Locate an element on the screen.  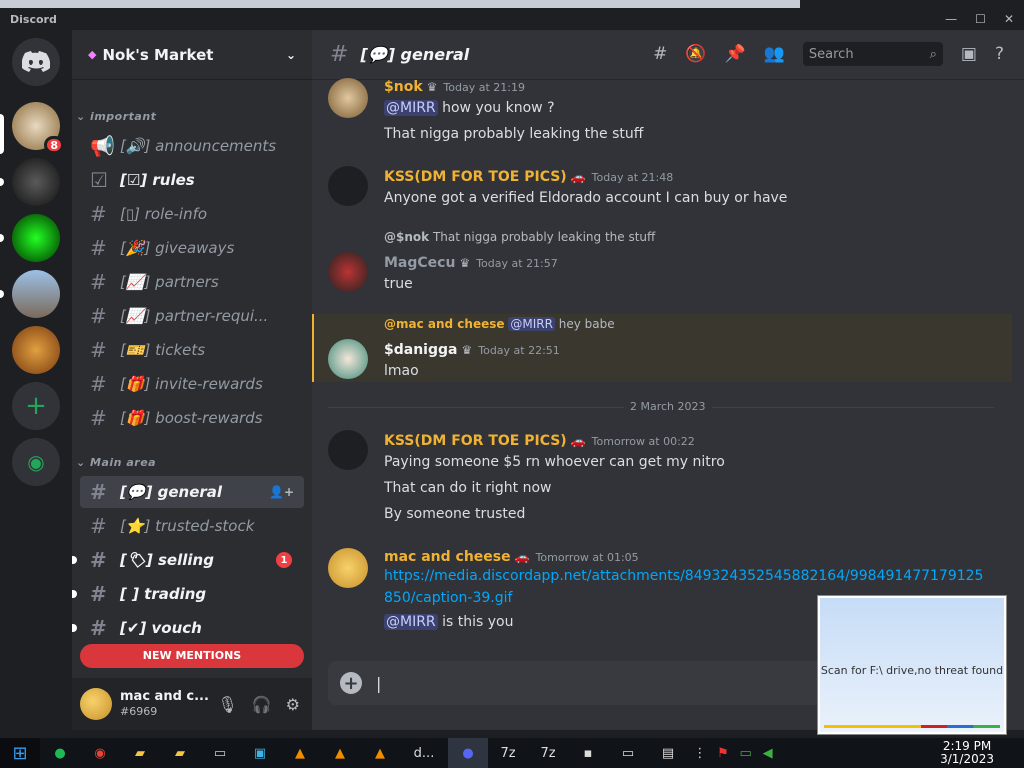
category-important: ⌄ important is located at coordinates (116, 116).